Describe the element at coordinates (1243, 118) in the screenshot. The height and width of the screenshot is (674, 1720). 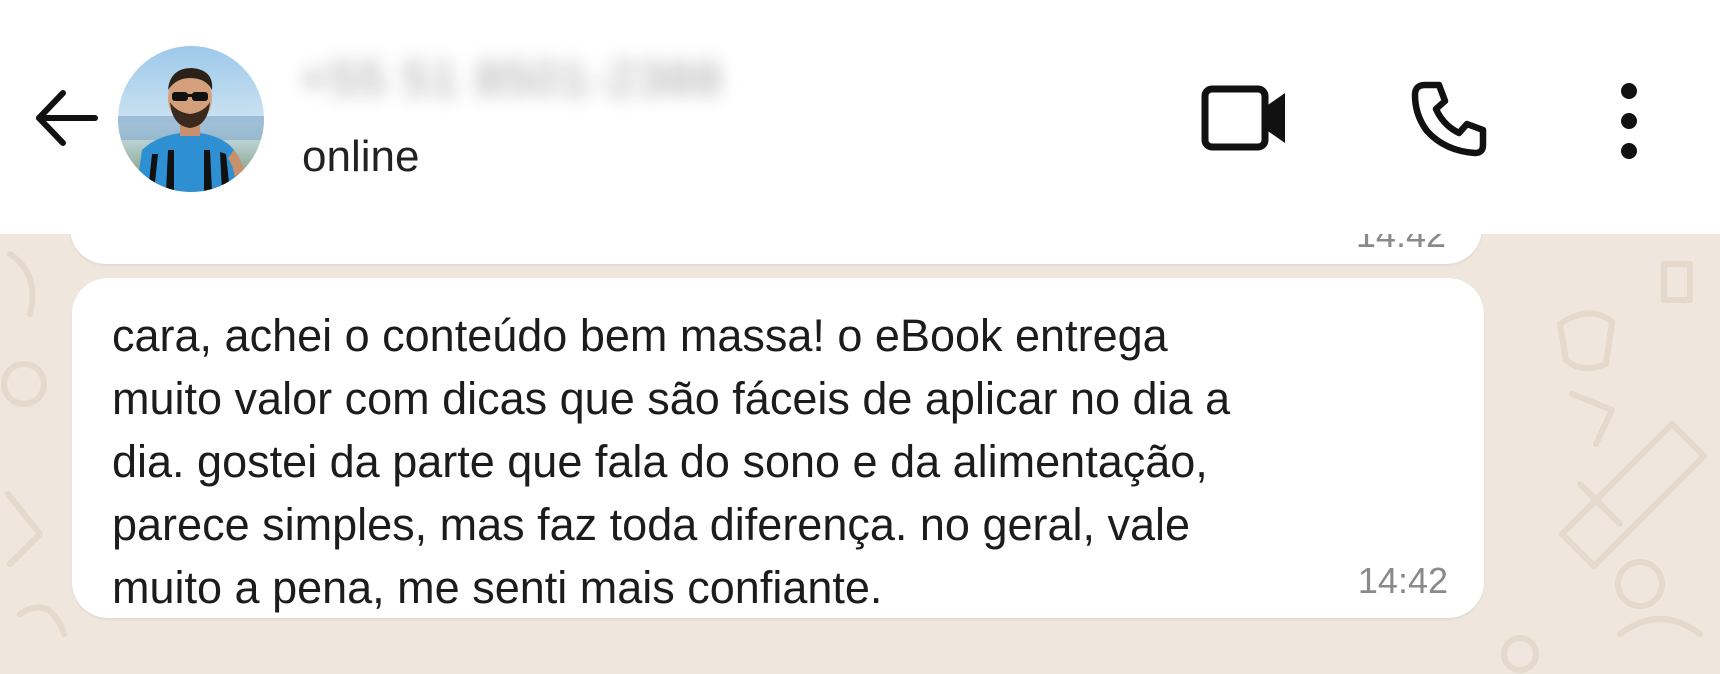
I see `video-camera-icon` at that location.